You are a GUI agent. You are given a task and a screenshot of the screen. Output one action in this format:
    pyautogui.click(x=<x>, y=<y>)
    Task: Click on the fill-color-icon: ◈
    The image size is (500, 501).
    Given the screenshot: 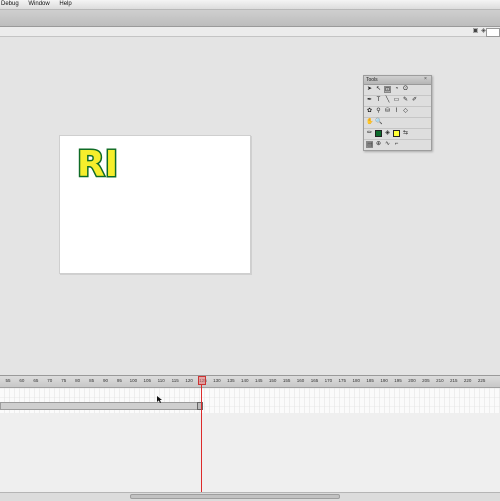 What is the action you would take?
    pyautogui.click(x=387, y=133)
    